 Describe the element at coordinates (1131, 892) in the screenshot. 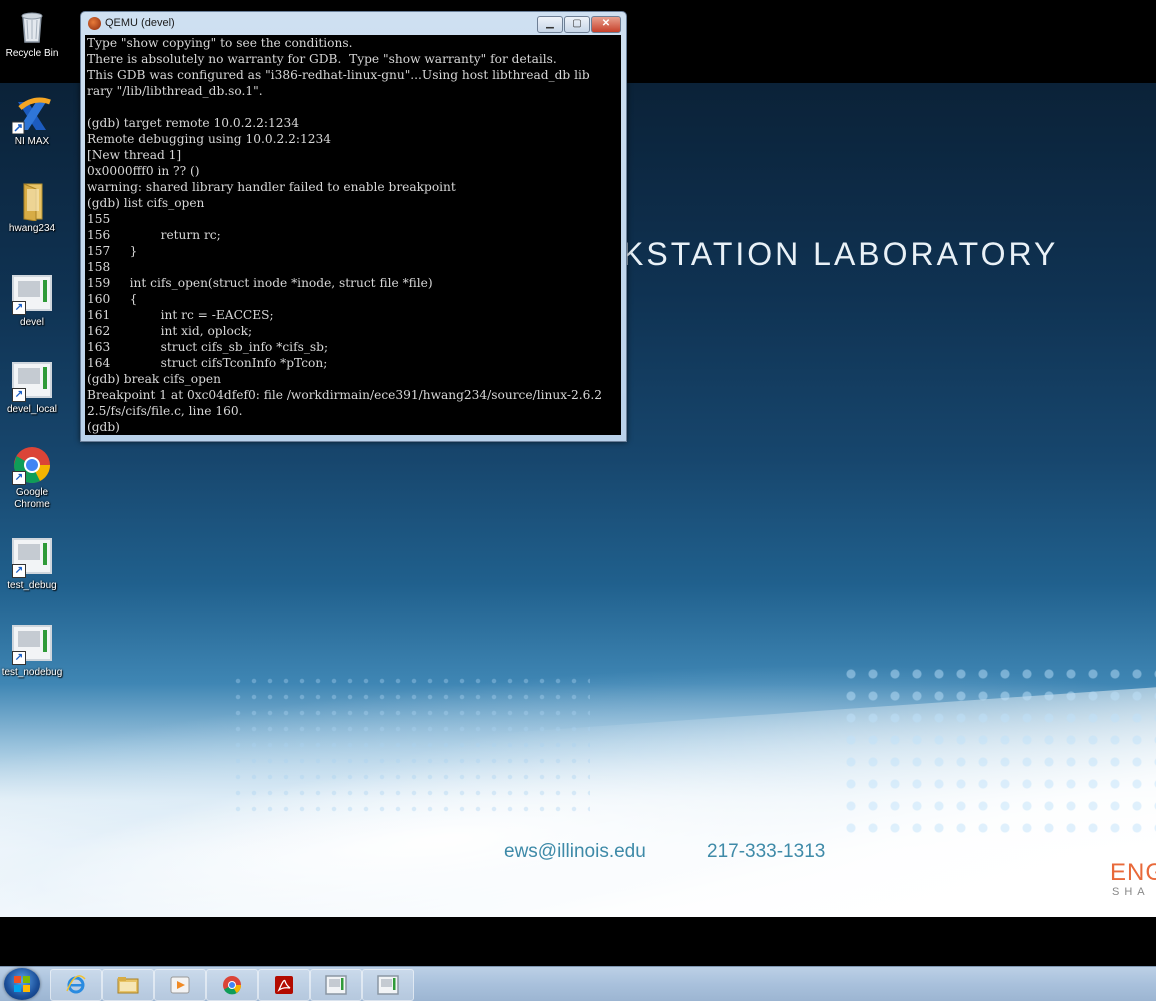

I see `wallpaper-logo-subtitle: SHA` at that location.